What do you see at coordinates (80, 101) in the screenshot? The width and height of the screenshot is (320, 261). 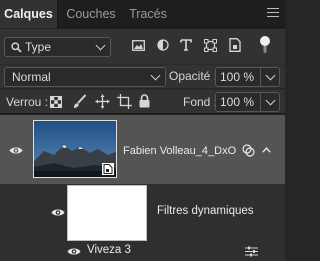 I see `lock-image-pixels-icon` at bounding box center [80, 101].